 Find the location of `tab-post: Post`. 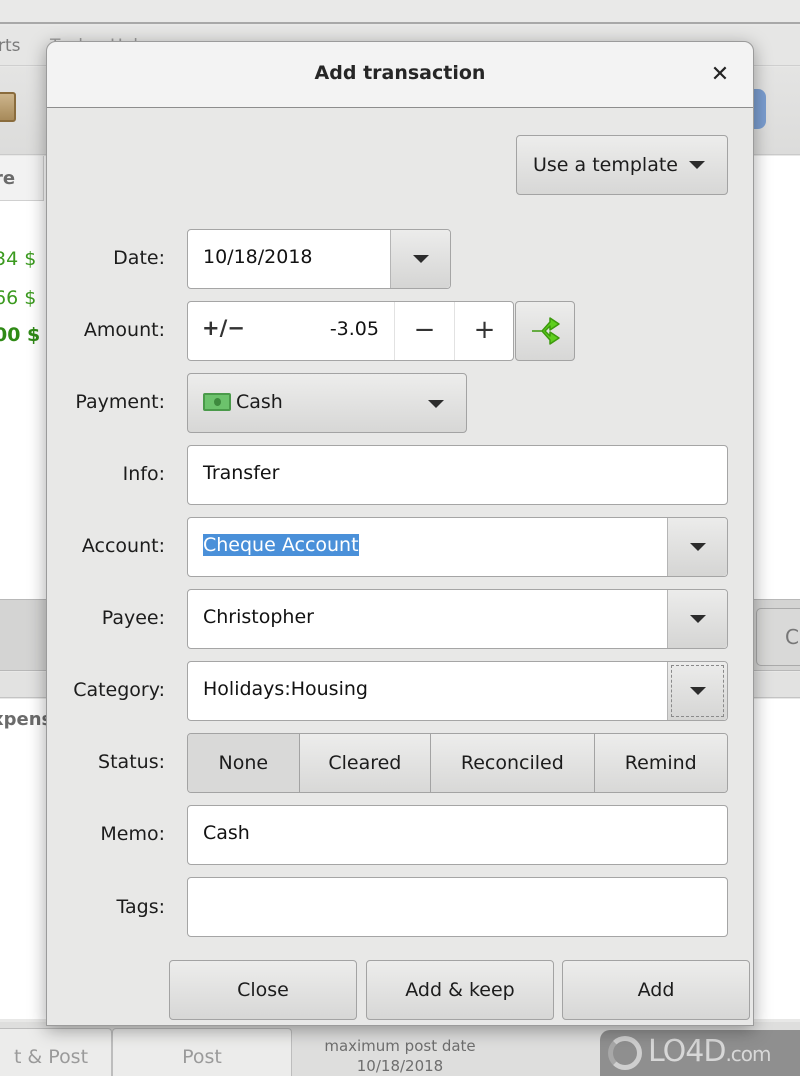

tab-post: Post is located at coordinates (202, 1052).